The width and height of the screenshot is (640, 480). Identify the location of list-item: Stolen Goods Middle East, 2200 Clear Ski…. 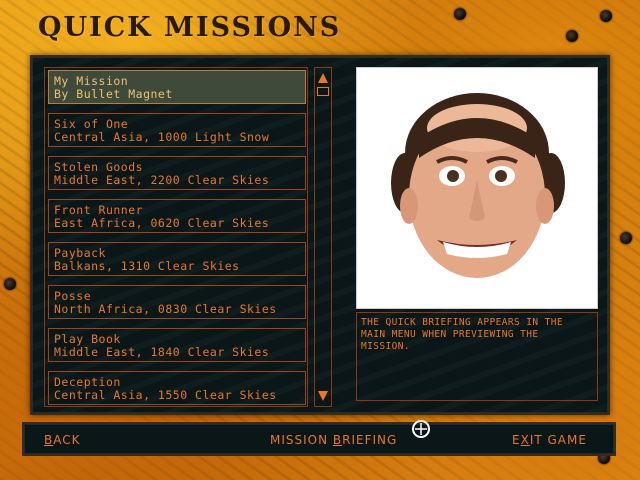
(177, 173).